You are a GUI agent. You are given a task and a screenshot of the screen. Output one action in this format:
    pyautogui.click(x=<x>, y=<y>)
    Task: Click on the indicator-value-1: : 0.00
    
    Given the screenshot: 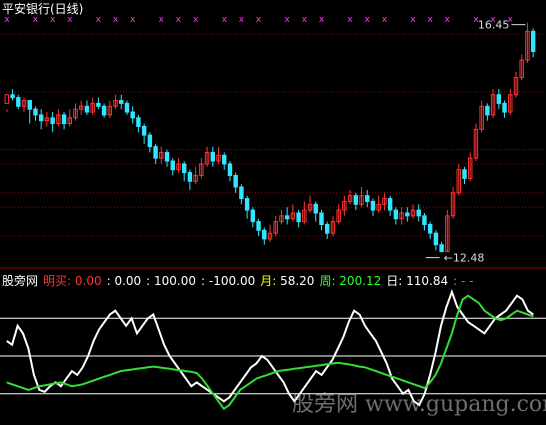 What is the action you would take?
    pyautogui.click(x=124, y=281)
    